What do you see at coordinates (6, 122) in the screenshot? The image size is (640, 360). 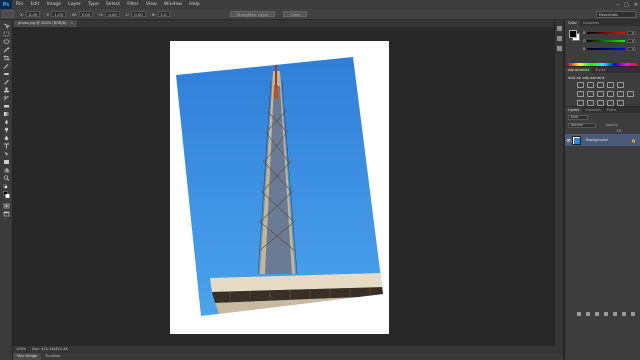 I see `blur-tool-icon` at bounding box center [6, 122].